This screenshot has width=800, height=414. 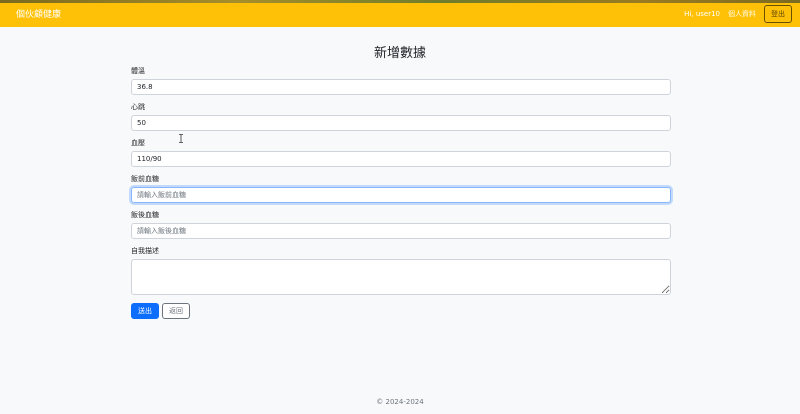 I want to click on back-button: 返回, so click(x=176, y=311).